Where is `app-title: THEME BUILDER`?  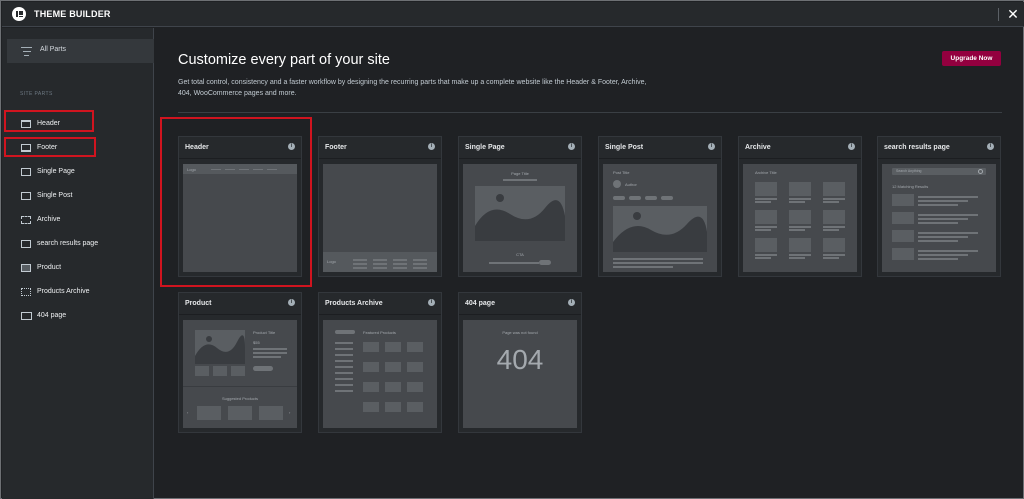
app-title: THEME BUILDER is located at coordinates (72, 14).